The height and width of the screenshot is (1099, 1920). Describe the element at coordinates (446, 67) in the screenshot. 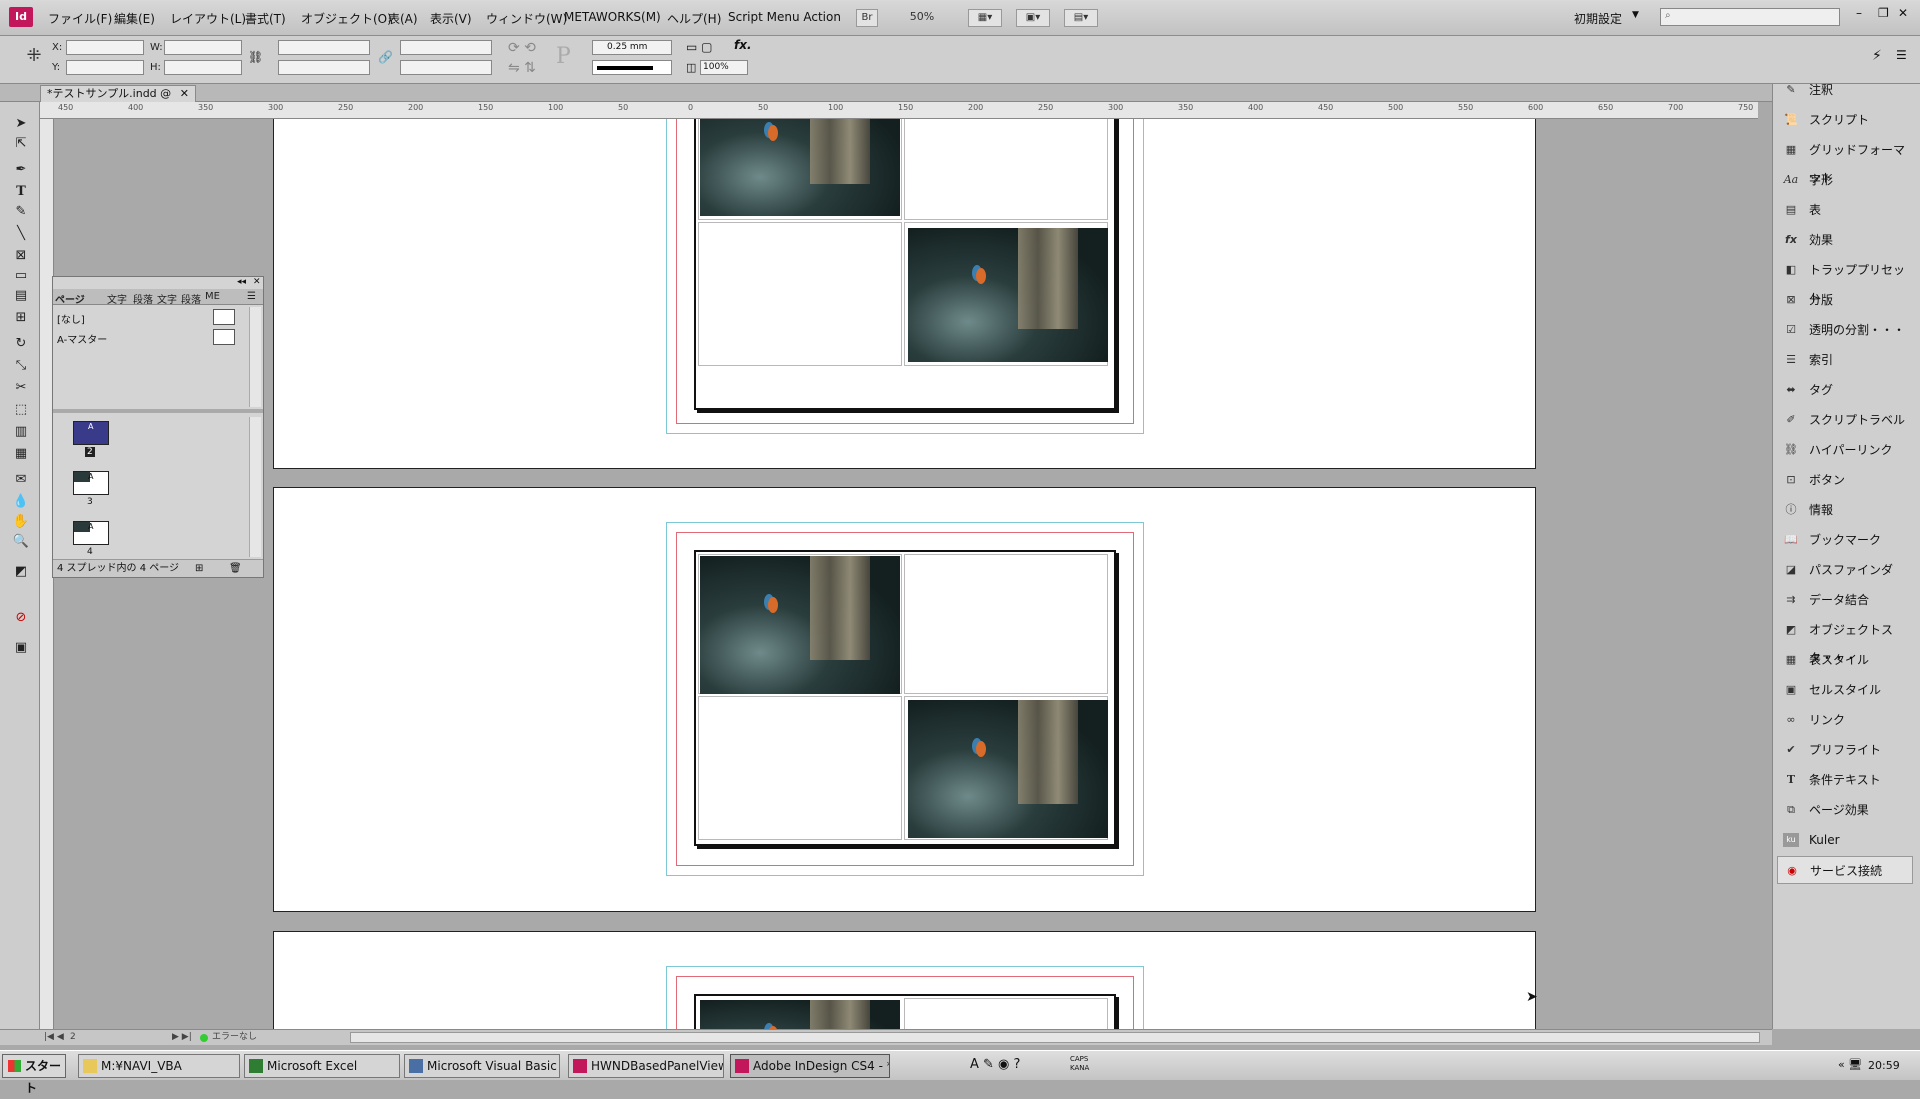

I see `shear-field` at that location.